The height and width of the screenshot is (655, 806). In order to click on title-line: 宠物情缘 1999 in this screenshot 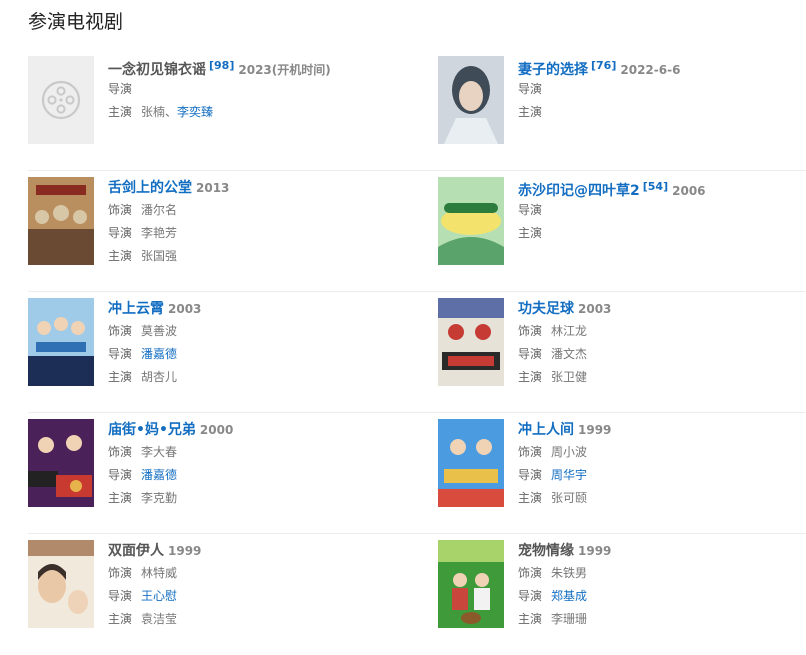, I will do `click(658, 550)`.